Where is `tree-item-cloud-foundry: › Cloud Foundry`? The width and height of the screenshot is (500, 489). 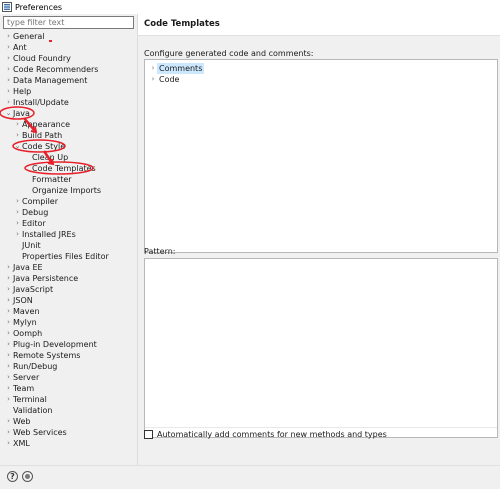
tree-item-cloud-foundry: › Cloud Foundry is located at coordinates (37, 58).